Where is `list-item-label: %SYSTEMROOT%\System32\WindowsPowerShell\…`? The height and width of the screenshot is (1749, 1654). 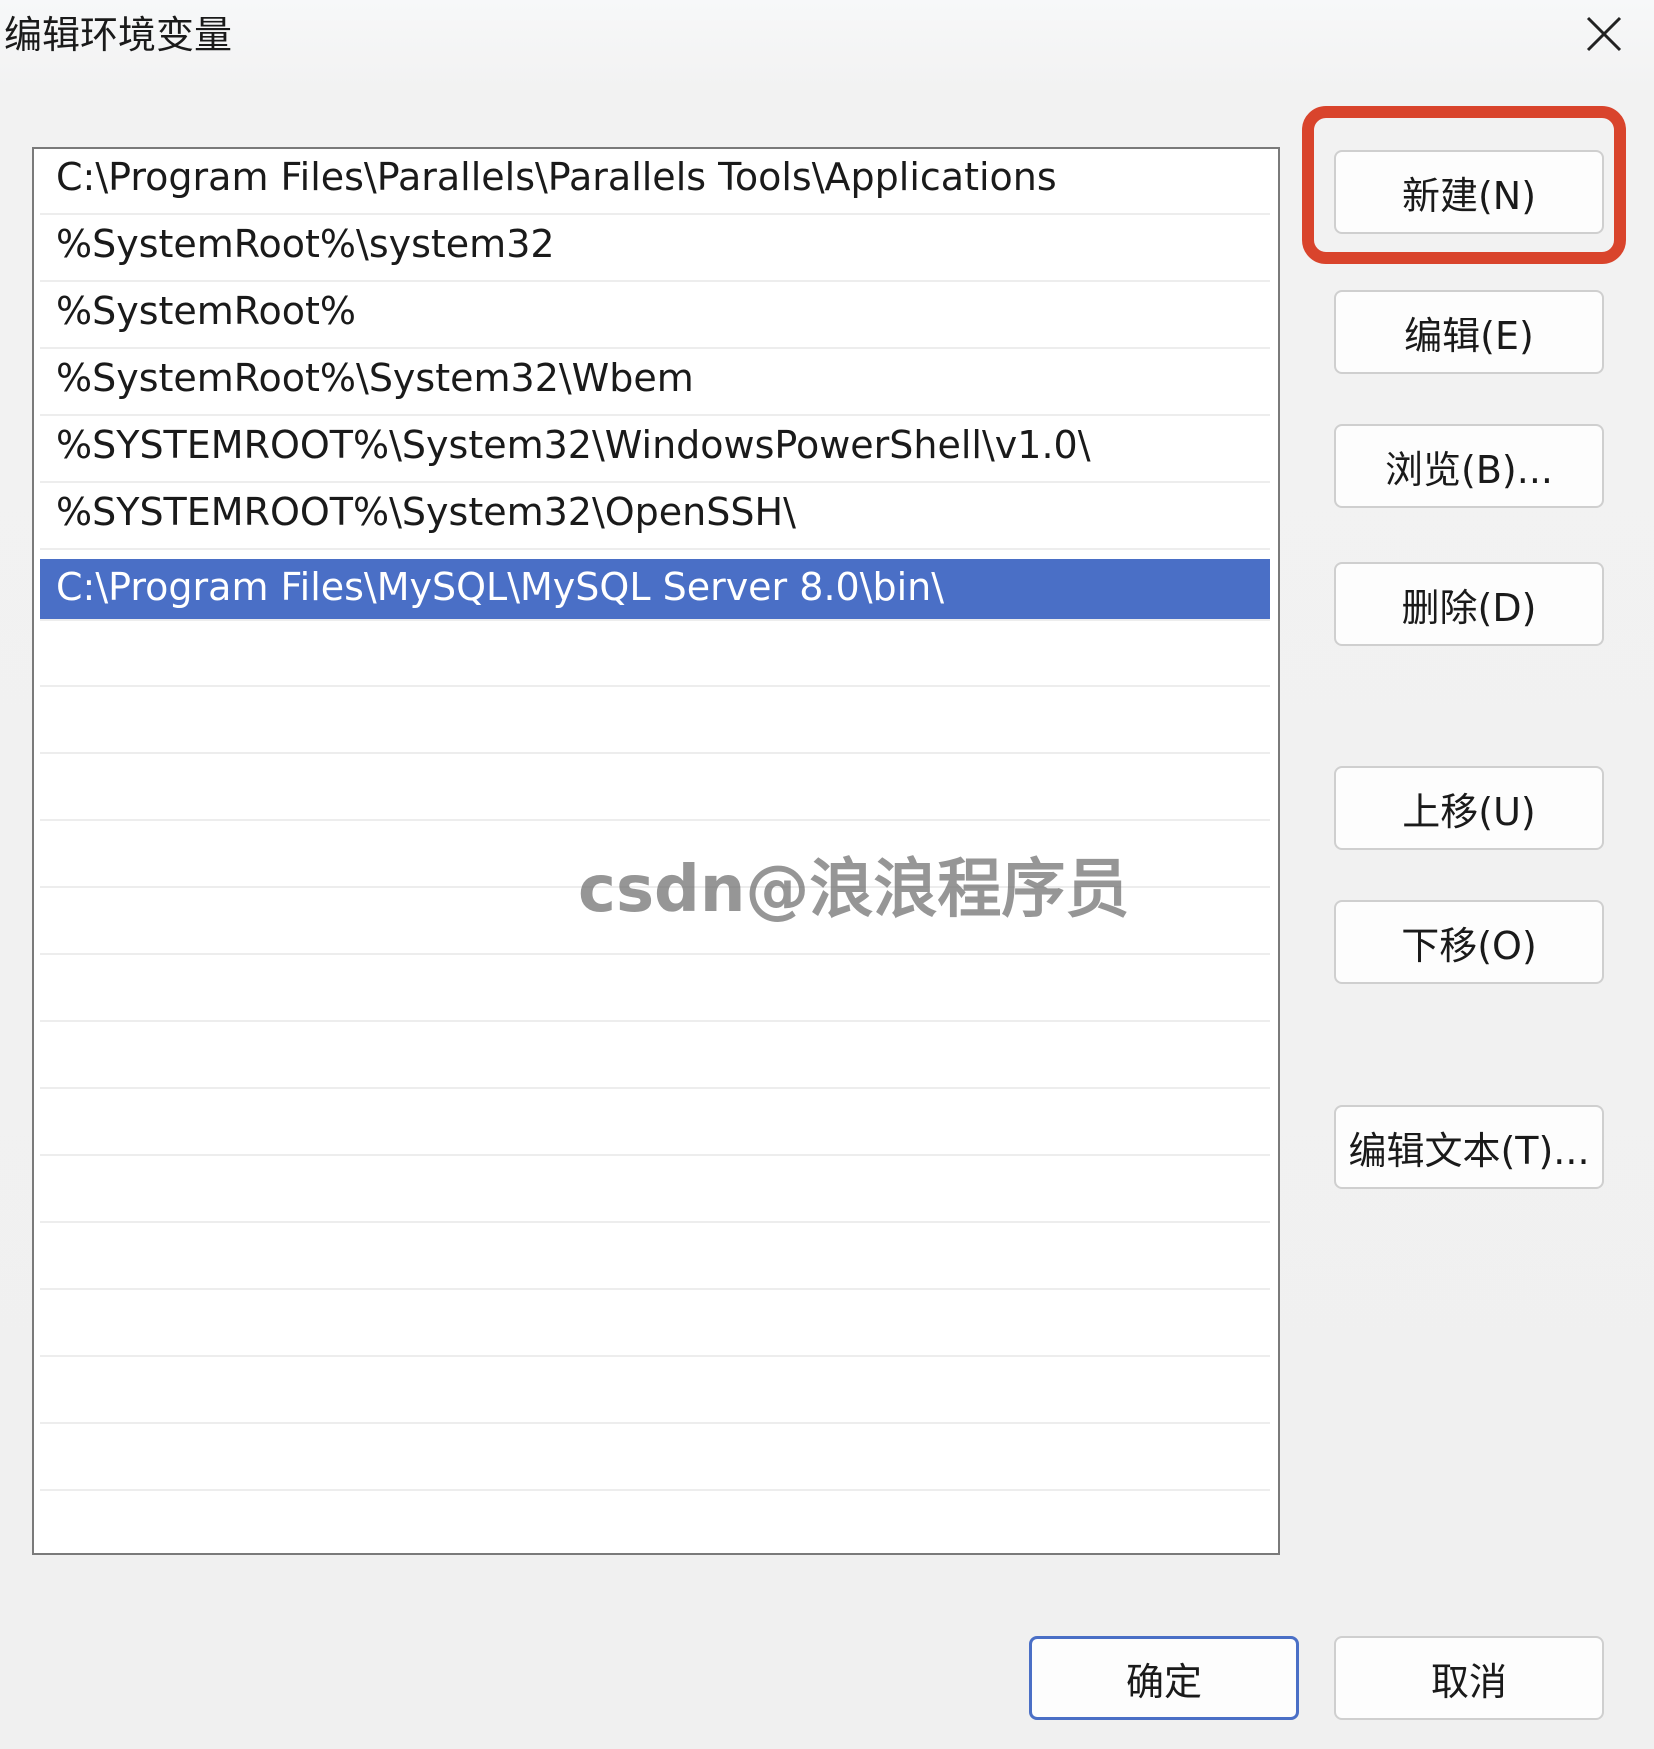 list-item-label: %SYSTEMROOT%\System32\WindowsPowerShell\… is located at coordinates (573, 445).